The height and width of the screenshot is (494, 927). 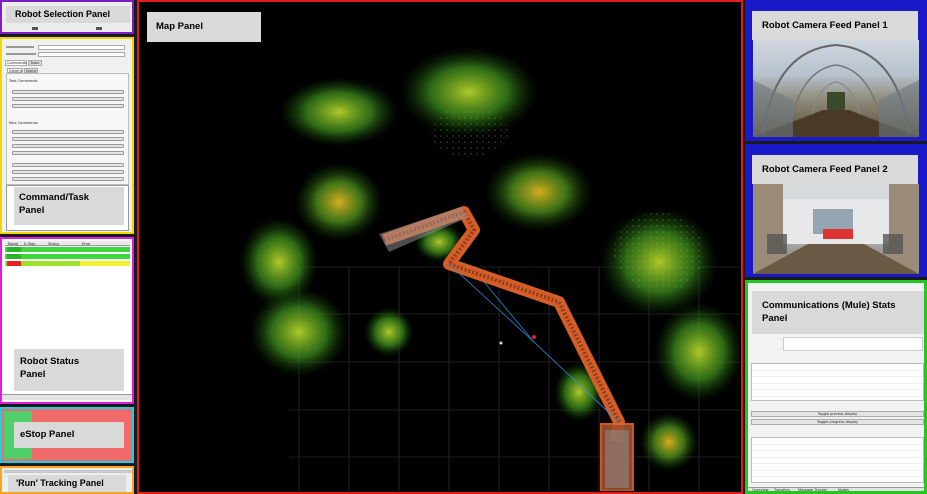 What do you see at coordinates (13, 244) in the screenshot?
I see `status-header-robot: Robot` at bounding box center [13, 244].